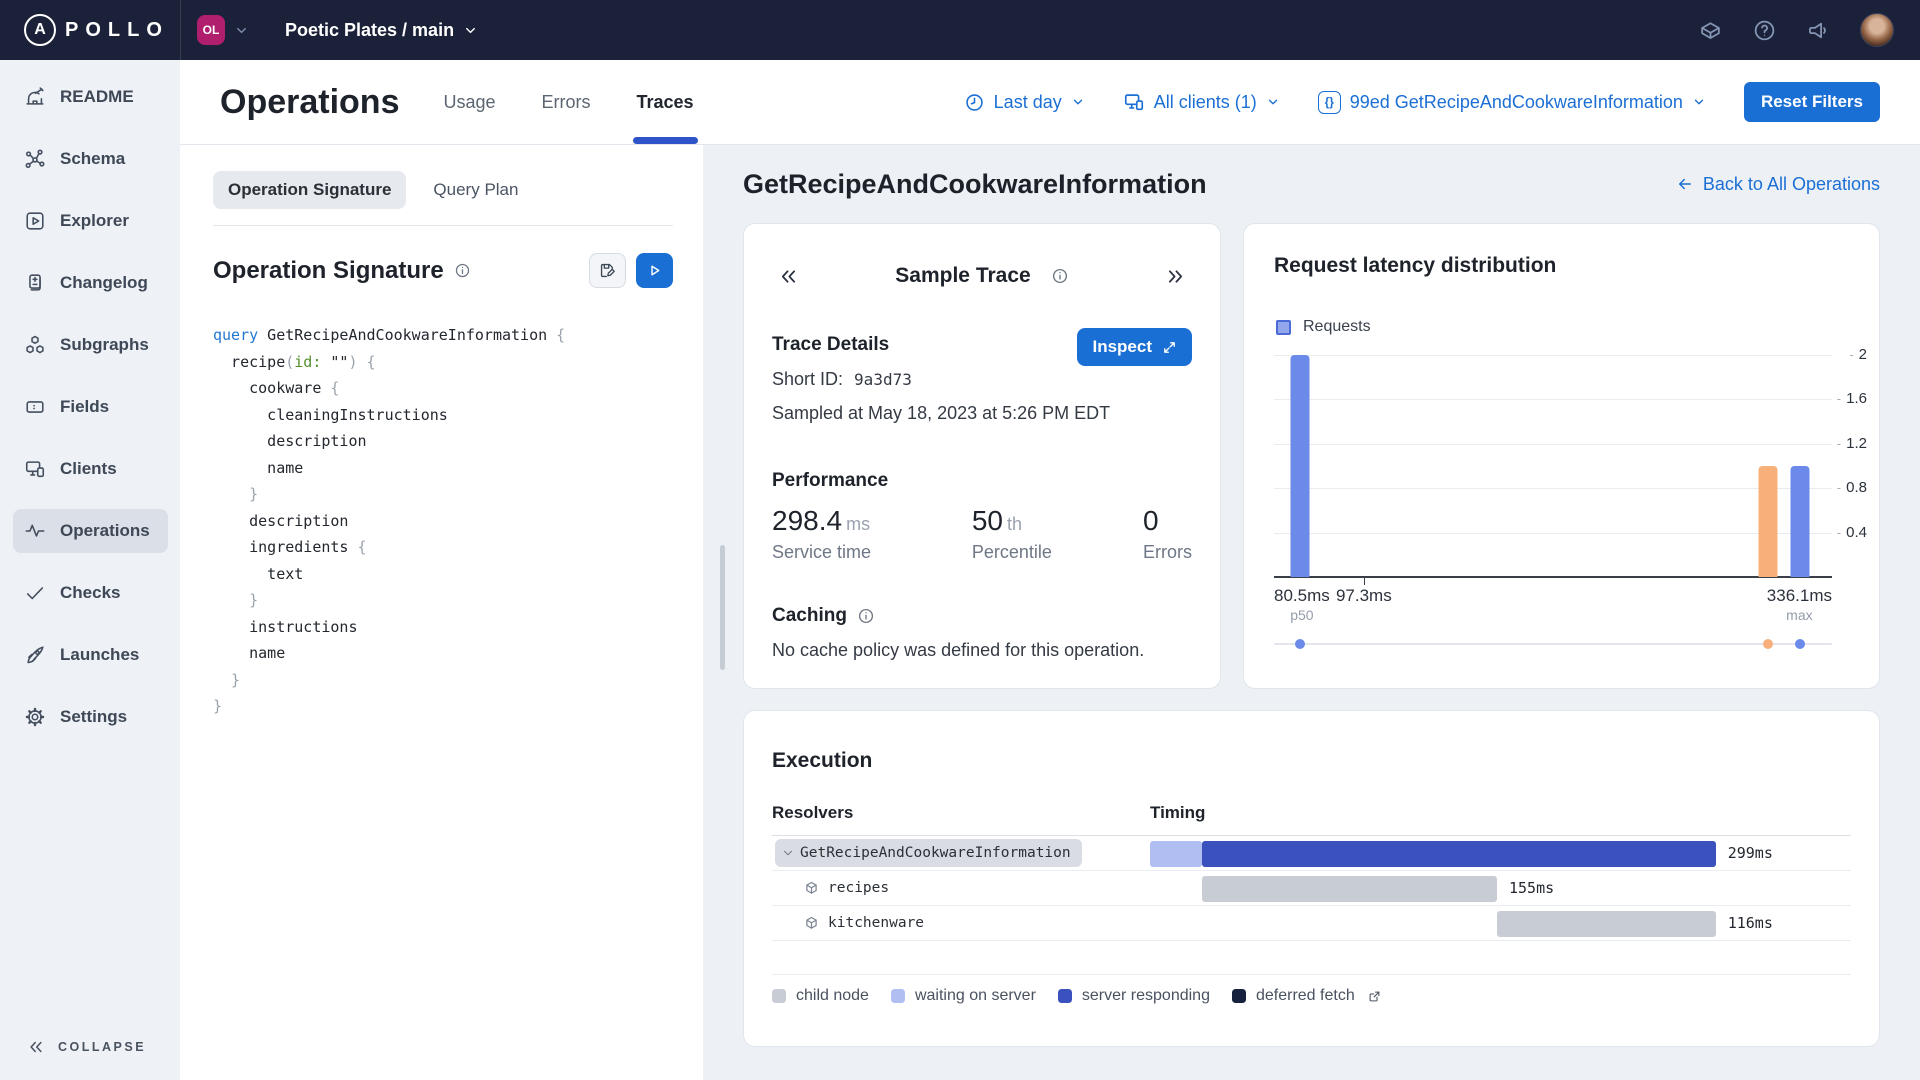  I want to click on sidebar-item-changelog: Changelog, so click(90, 283).